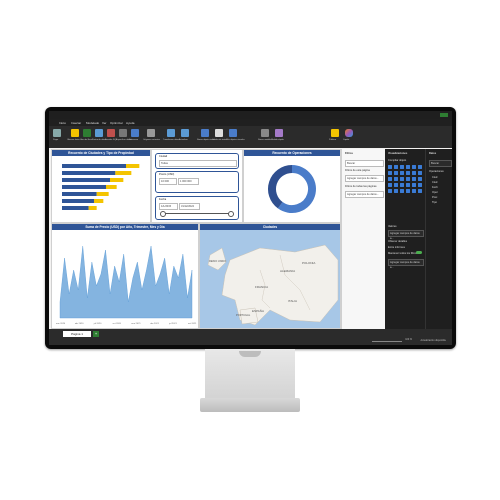 The image size is (500, 500). What do you see at coordinates (168, 181) in the screenshot?
I see `price-min-input: 10 000` at bounding box center [168, 181].